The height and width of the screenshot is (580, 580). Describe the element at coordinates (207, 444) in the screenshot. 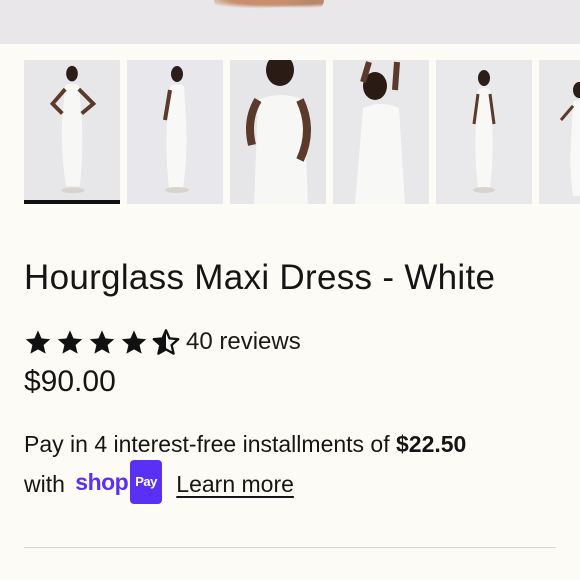

I see `installments-text: Pay in 4 interest-free installments of` at that location.